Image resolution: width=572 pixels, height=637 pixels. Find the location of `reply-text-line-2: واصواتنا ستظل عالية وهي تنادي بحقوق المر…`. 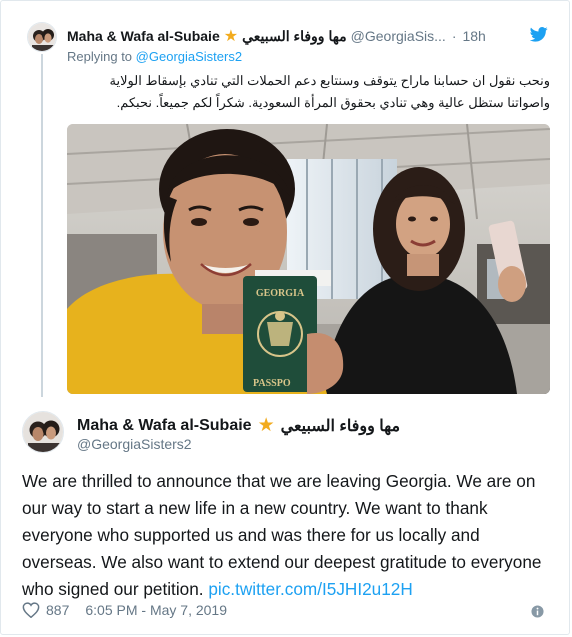

reply-text-line-2: واصواتنا ستظل عالية وهي تنادي بحقوق المر… is located at coordinates (333, 102).